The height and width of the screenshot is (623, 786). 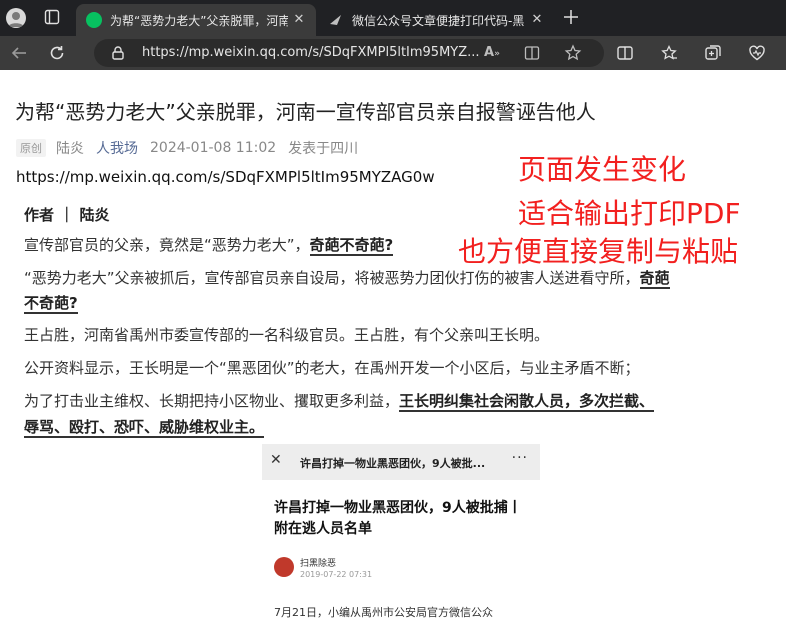 What do you see at coordinates (70, 149) in the screenshot?
I see `author-name: 陆炎` at bounding box center [70, 149].